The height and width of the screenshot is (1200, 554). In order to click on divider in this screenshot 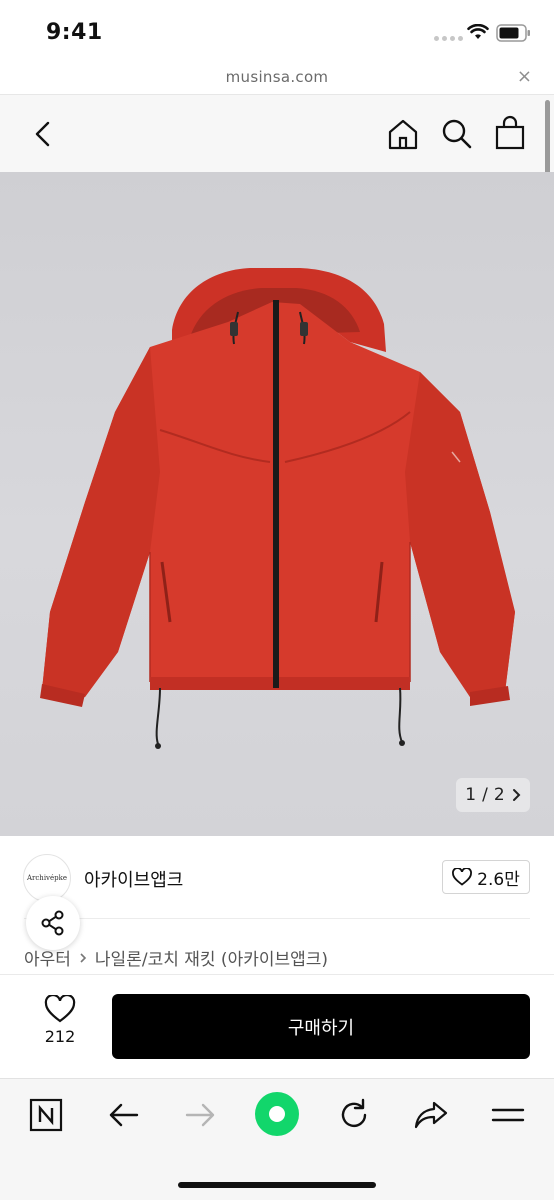, I will do `click(277, 918)`.